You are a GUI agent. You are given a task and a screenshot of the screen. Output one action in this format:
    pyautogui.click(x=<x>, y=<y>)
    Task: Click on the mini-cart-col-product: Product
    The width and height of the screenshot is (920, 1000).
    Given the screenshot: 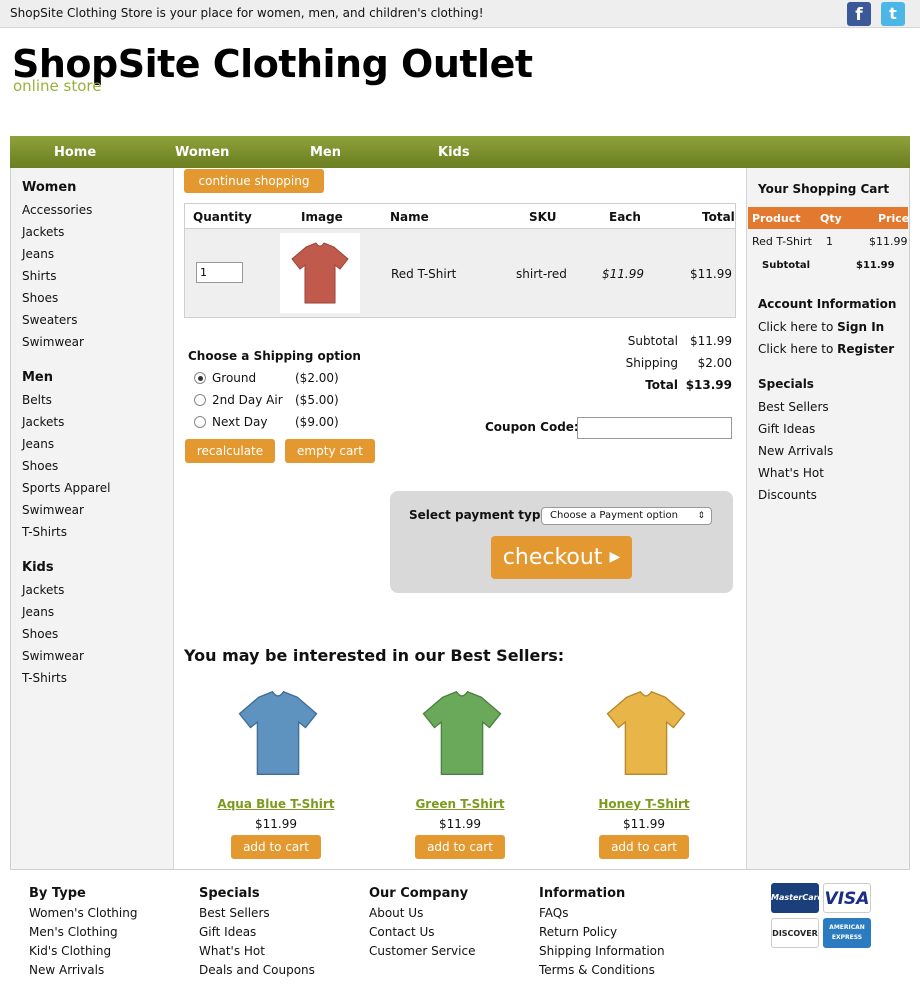 What is the action you would take?
    pyautogui.click(x=776, y=218)
    